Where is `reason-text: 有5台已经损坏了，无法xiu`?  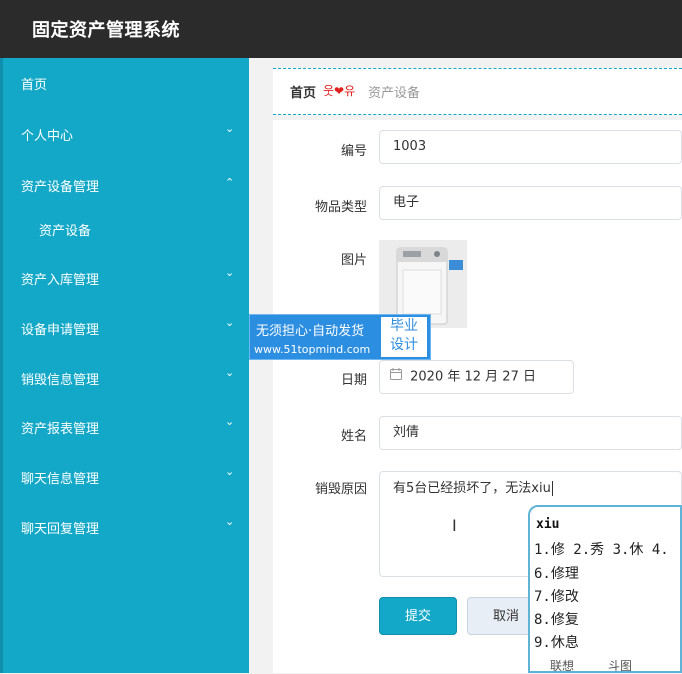 reason-text: 有5台已经损坏了，无法xiu is located at coordinates (472, 488).